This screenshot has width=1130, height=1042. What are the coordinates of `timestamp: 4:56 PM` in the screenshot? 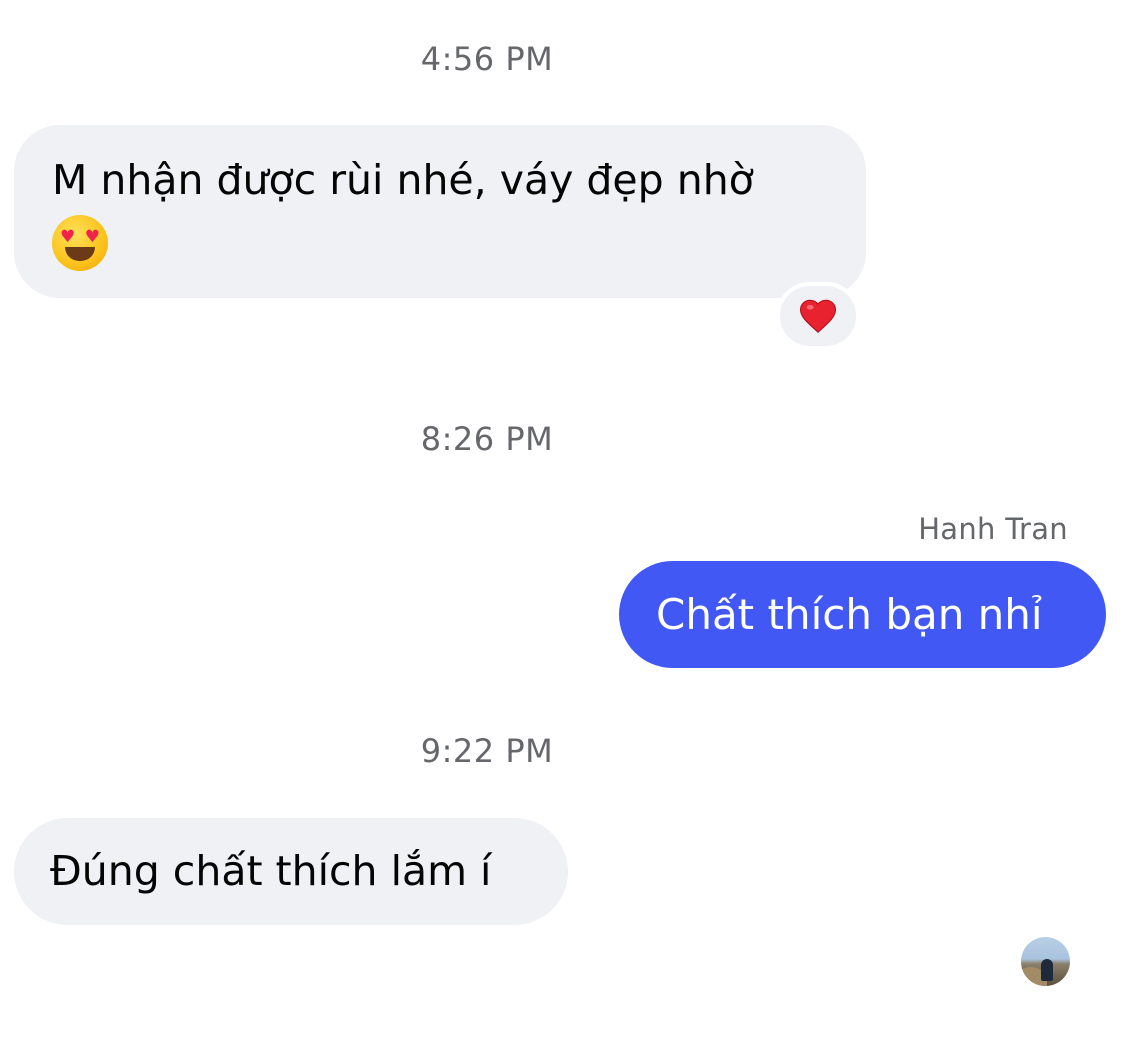 It's located at (487, 59).